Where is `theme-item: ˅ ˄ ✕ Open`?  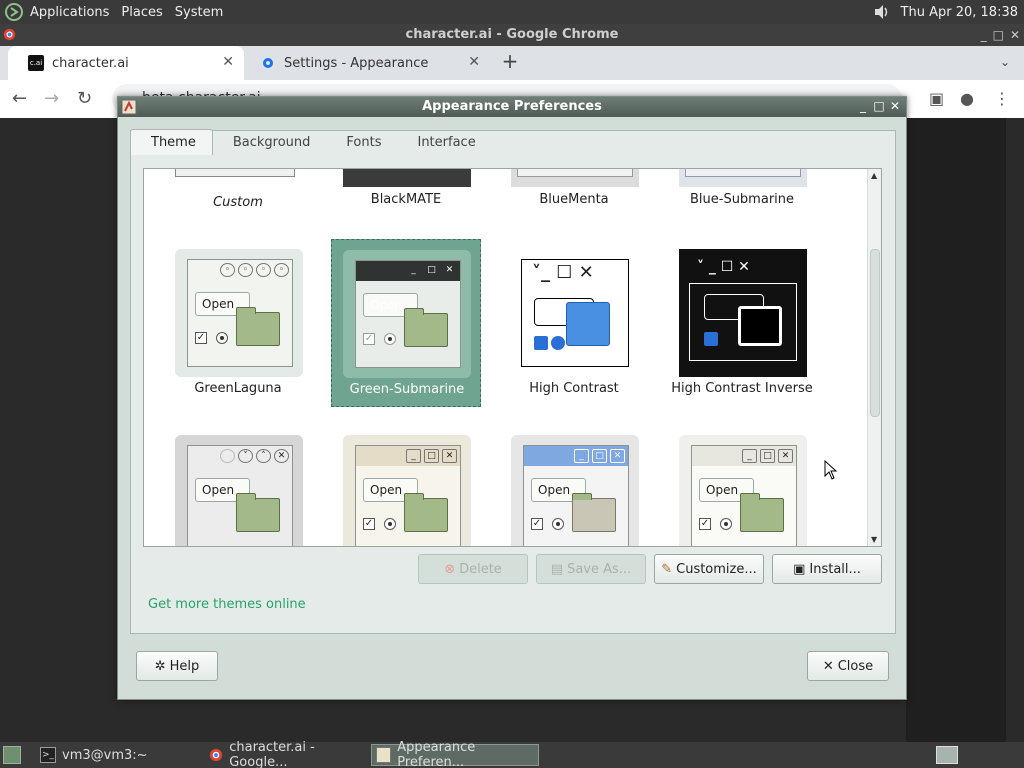
theme-item: ˅ ˄ ✕ Open is located at coordinates (238, 485).